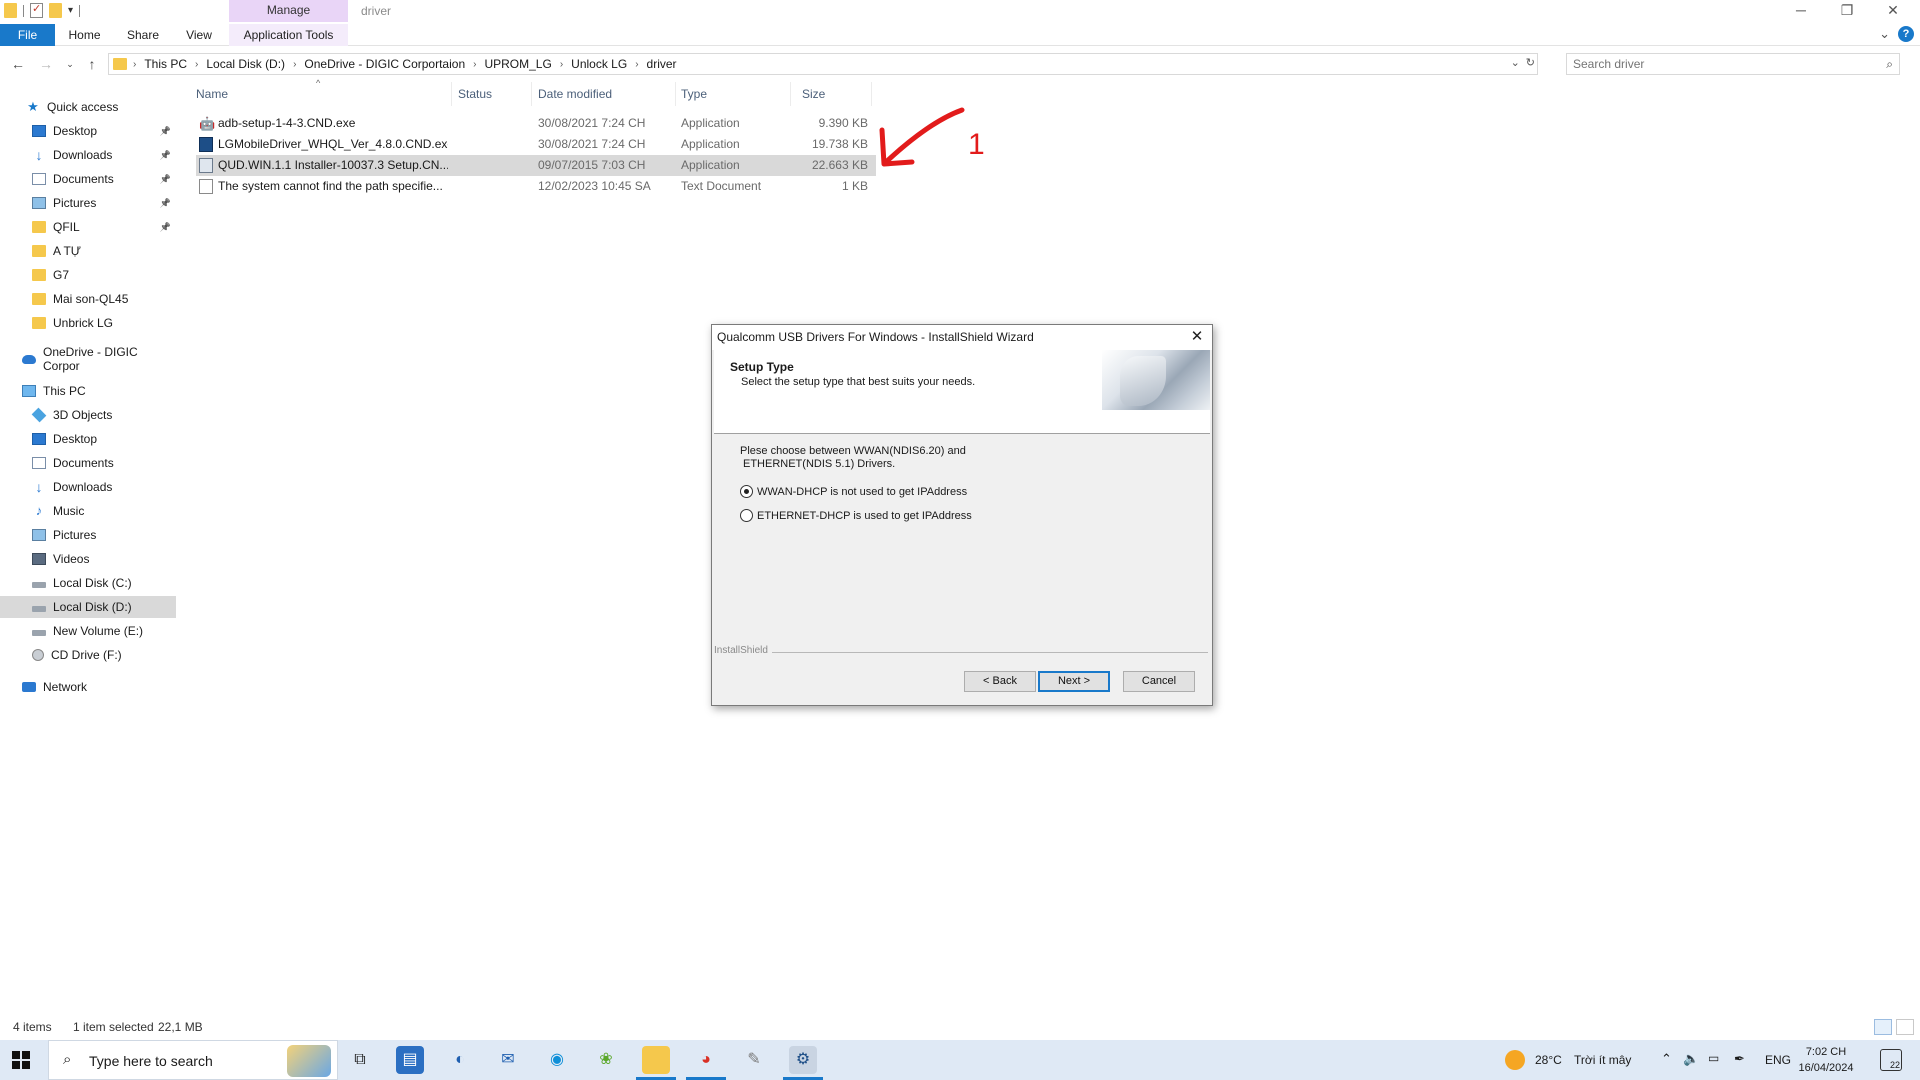 The image size is (1920, 1080). Describe the element at coordinates (606, 1060) in the screenshot. I see `app-icon: ❀` at that location.